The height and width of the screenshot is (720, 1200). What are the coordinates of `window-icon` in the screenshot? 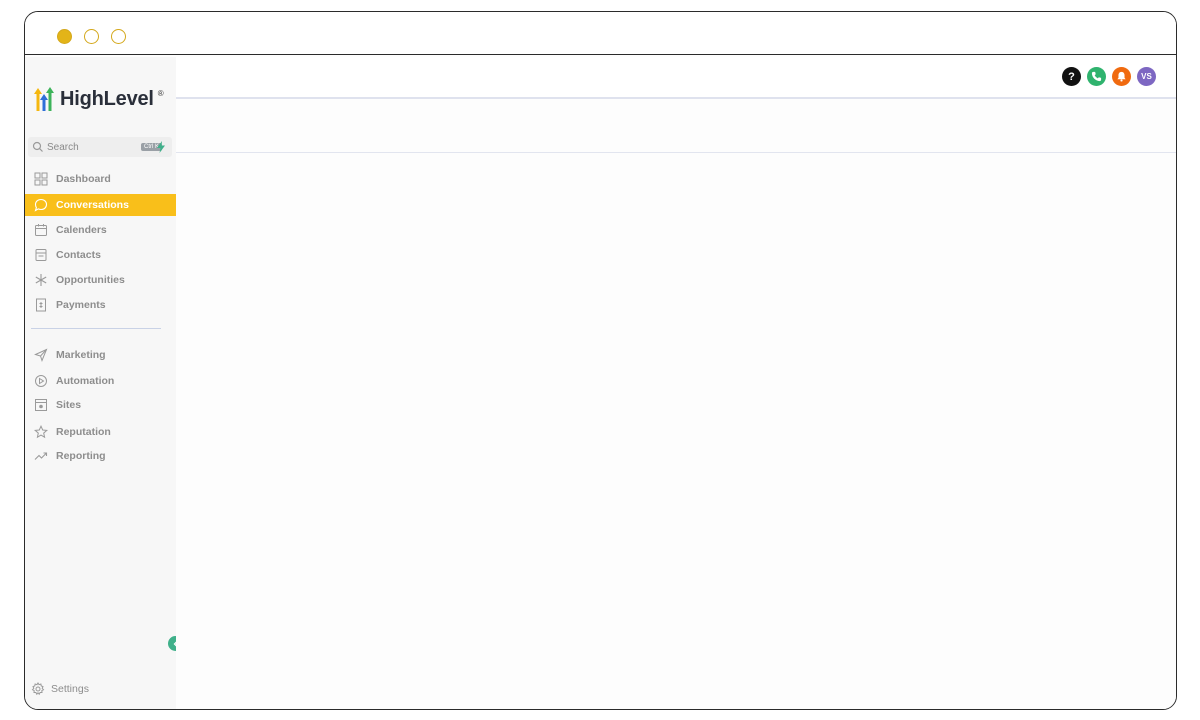 It's located at (41, 405).